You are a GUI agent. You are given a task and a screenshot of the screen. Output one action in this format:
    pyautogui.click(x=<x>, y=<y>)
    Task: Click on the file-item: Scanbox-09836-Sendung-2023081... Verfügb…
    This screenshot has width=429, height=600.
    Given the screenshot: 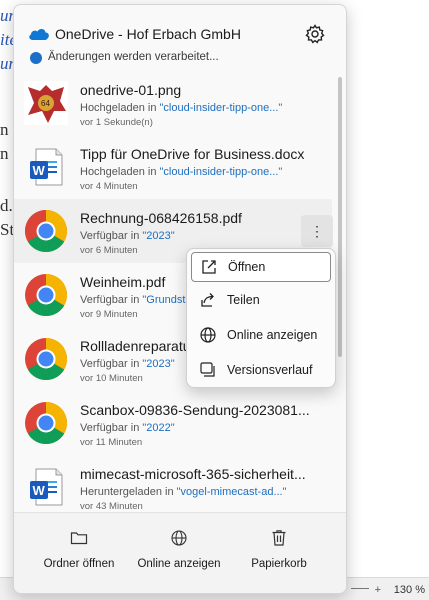 What is the action you would take?
    pyautogui.click(x=173, y=423)
    